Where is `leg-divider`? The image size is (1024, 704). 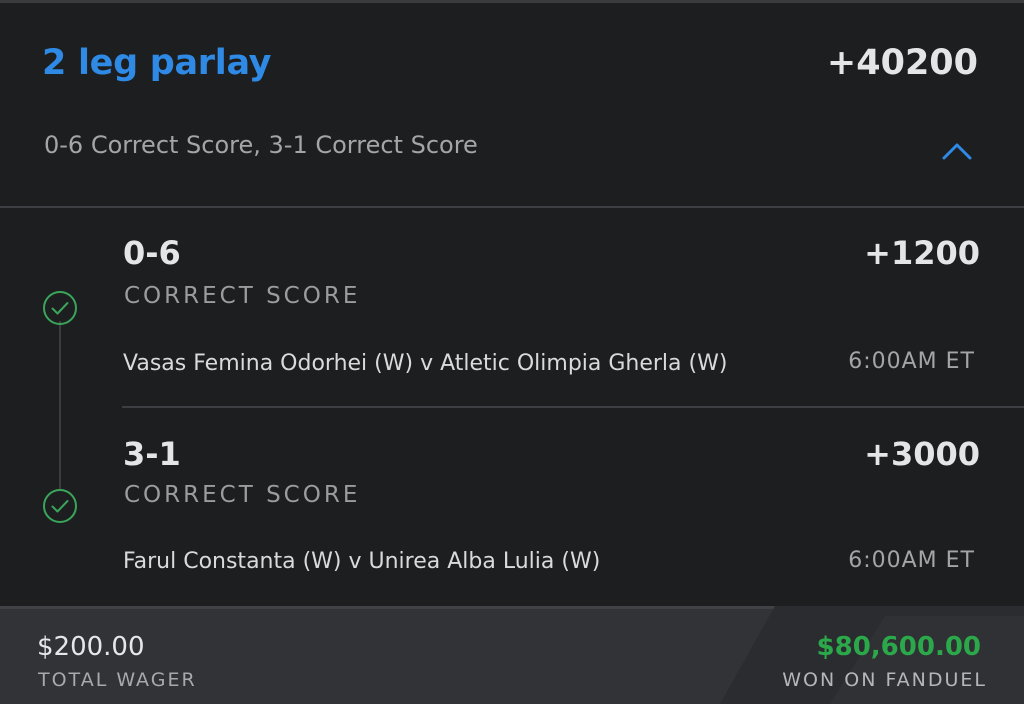 leg-divider is located at coordinates (573, 407).